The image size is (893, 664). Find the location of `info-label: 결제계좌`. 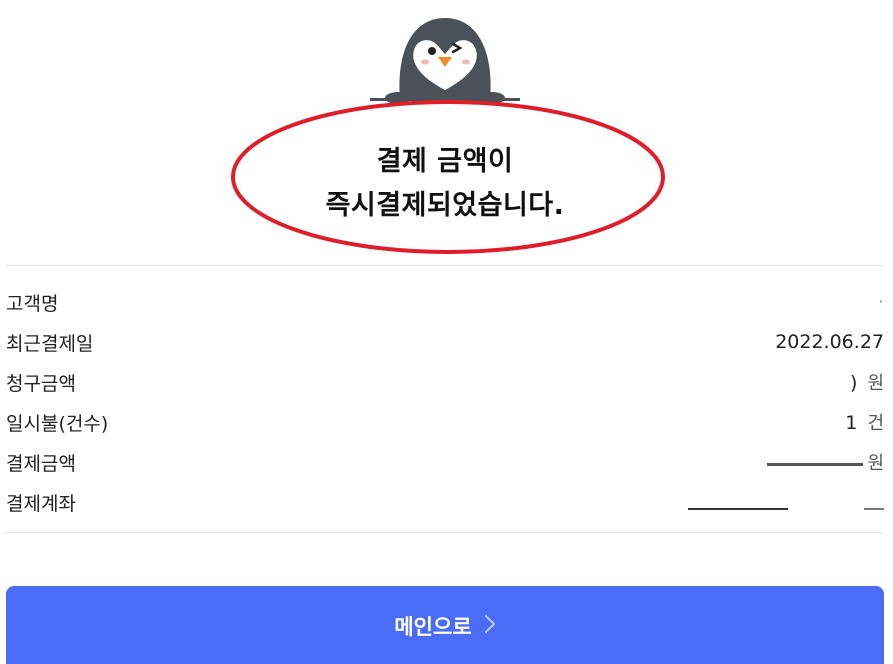

info-label: 결제계좌 is located at coordinates (41, 503).